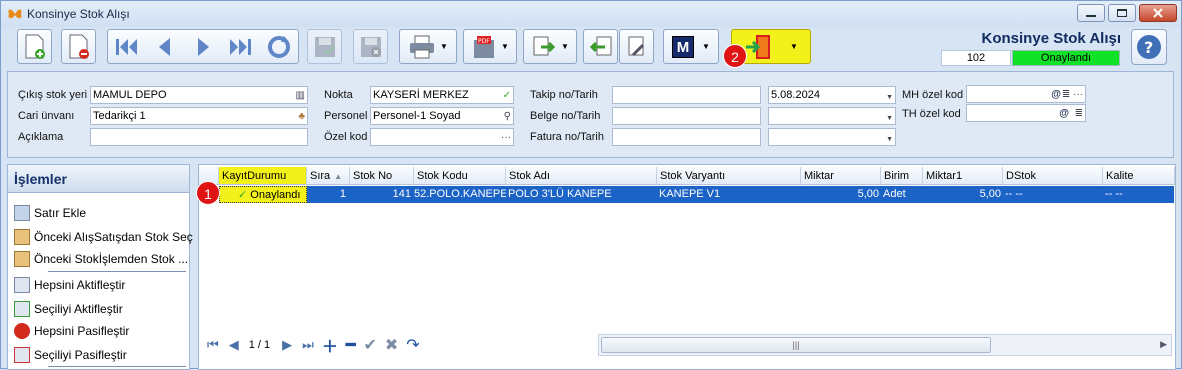 The height and width of the screenshot is (370, 1182). I want to click on belge-no-field, so click(686, 116).